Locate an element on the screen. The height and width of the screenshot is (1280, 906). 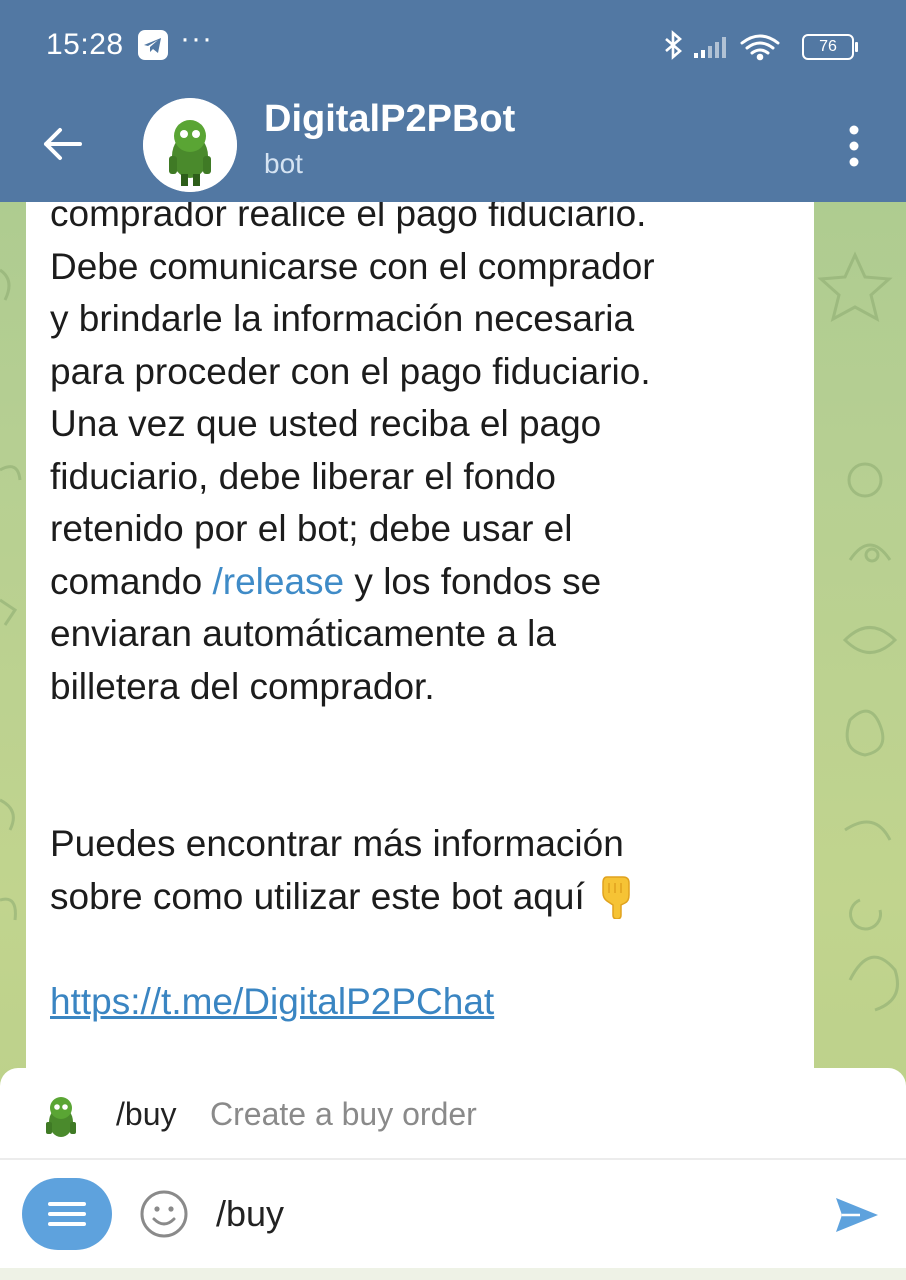
command-suggestion: /buy Create a buy order is located at coordinates (453, 1113).